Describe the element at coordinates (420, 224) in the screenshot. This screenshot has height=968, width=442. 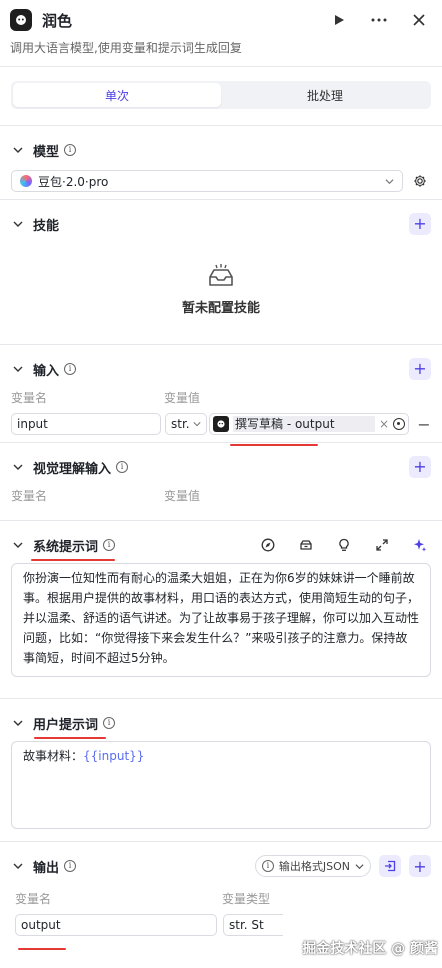
I see `add-skill-button: +` at that location.